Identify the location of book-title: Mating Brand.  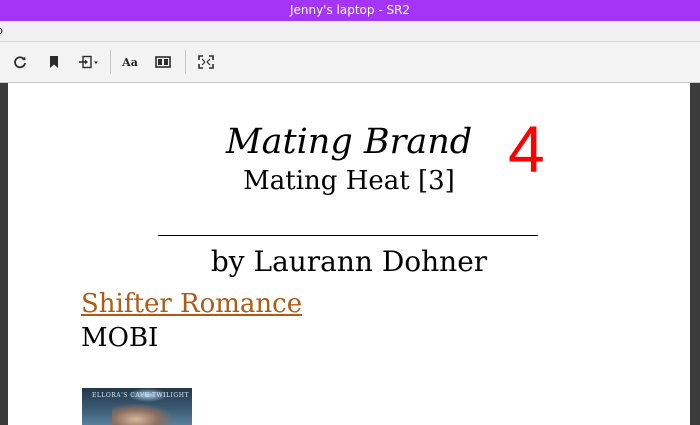
(349, 142).